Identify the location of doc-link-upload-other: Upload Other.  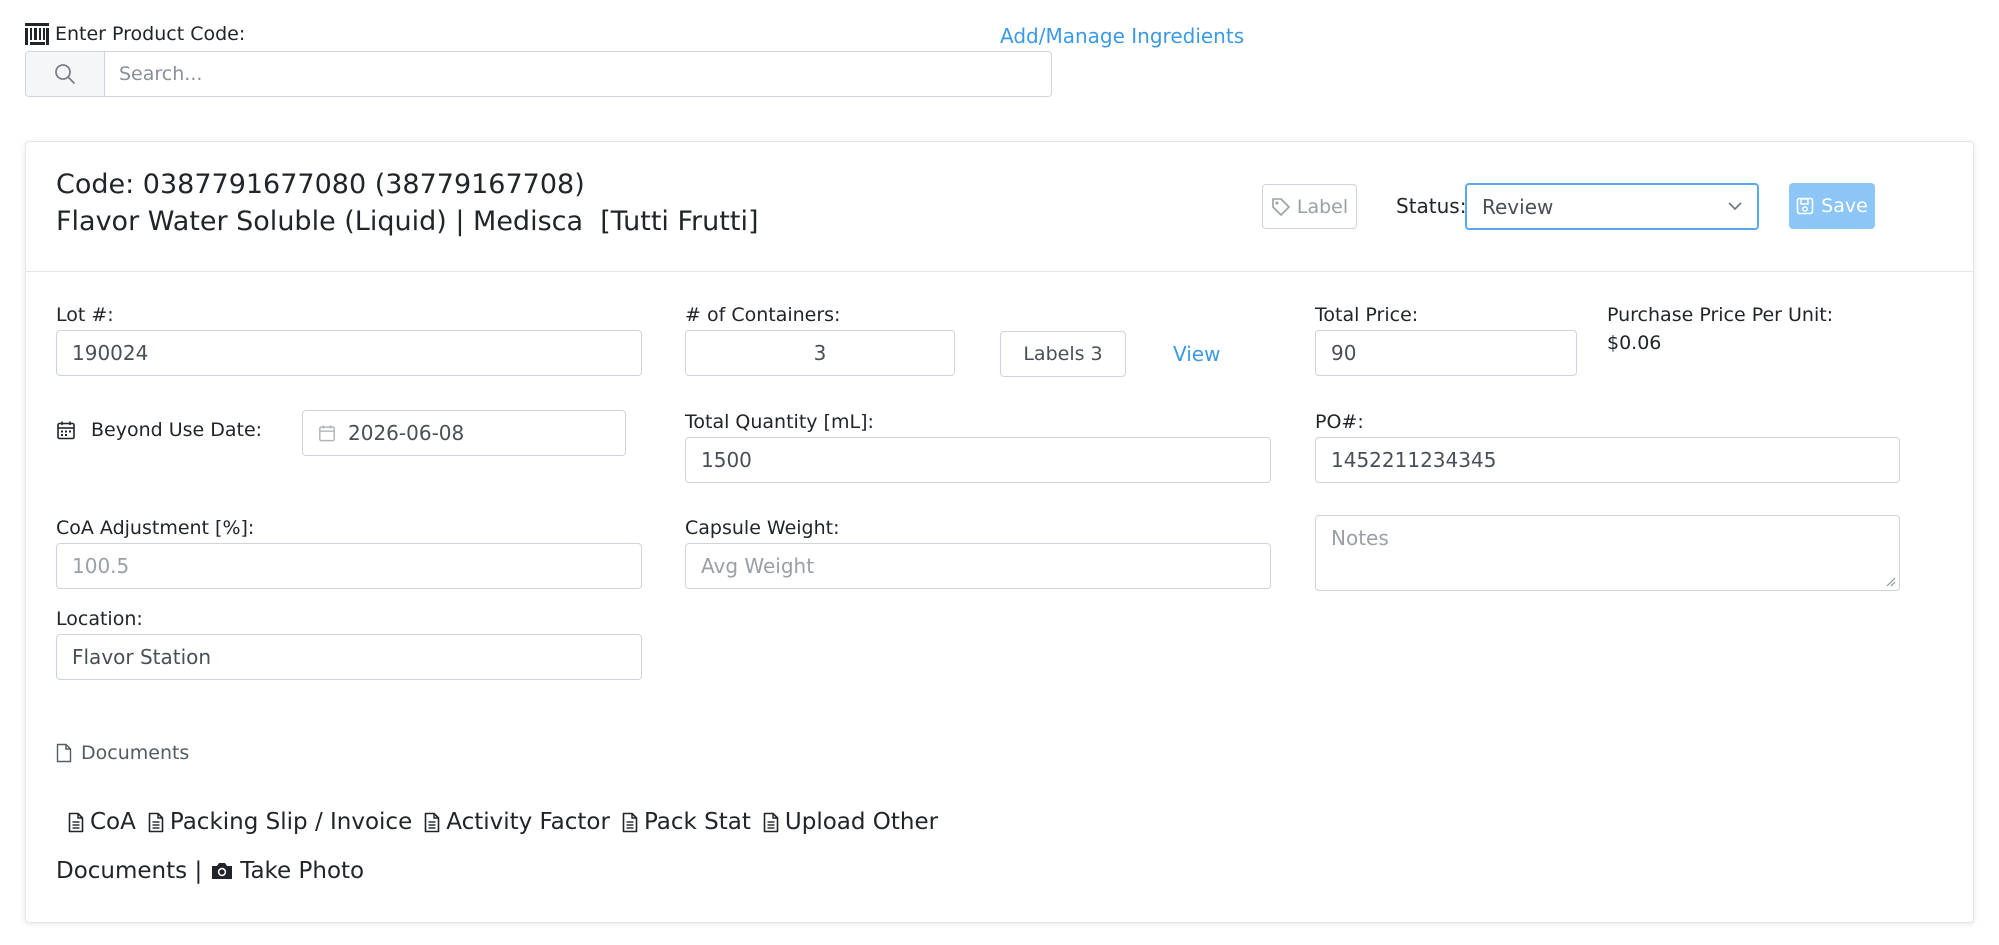
(850, 822).